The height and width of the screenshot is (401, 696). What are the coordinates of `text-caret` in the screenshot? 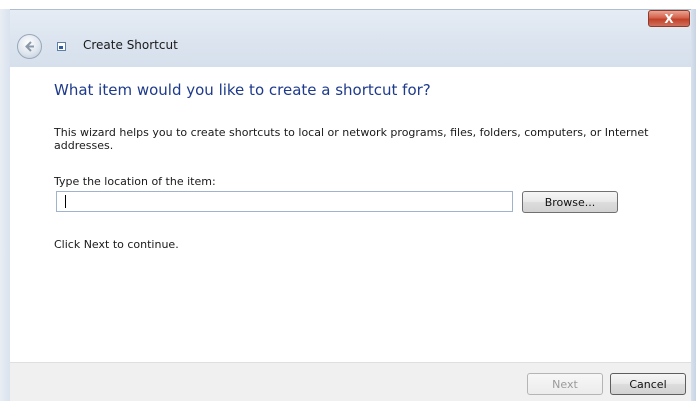 It's located at (65, 201).